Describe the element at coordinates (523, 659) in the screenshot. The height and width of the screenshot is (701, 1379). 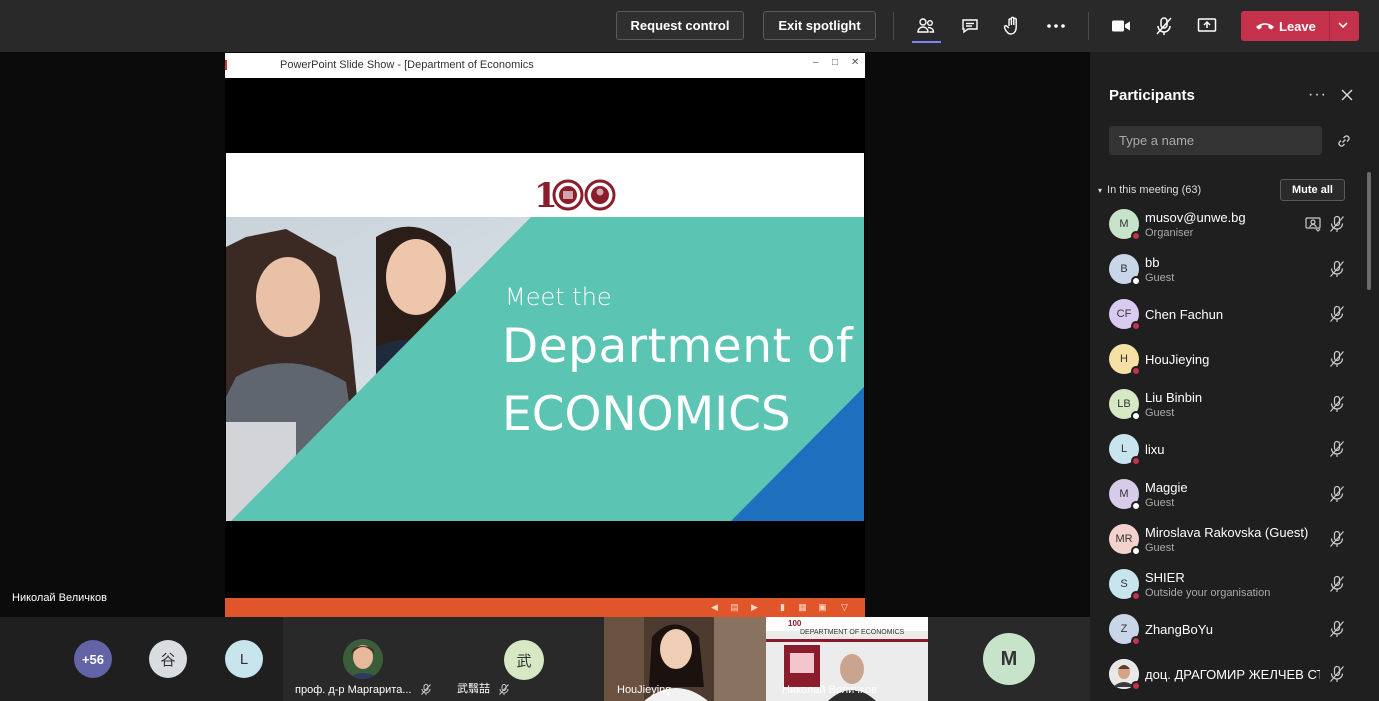
I see `participant-tile: 武 武翳喆` at that location.